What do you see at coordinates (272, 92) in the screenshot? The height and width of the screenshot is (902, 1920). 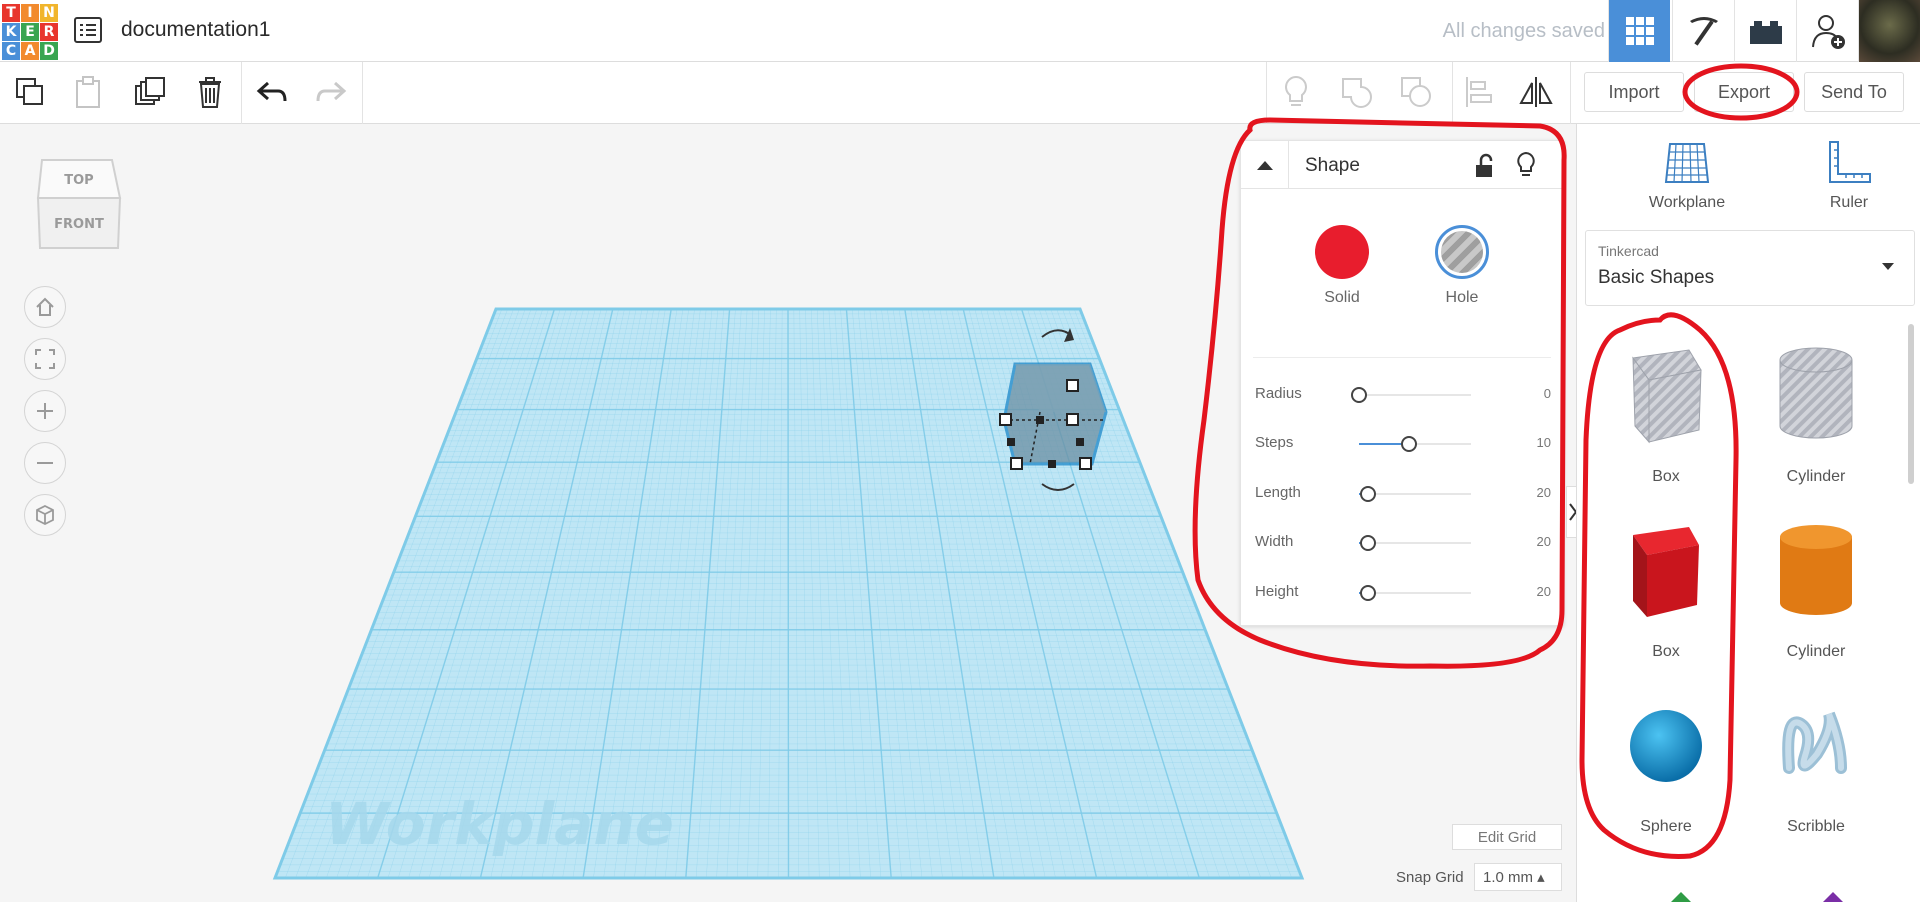 I see `undo-button` at bounding box center [272, 92].